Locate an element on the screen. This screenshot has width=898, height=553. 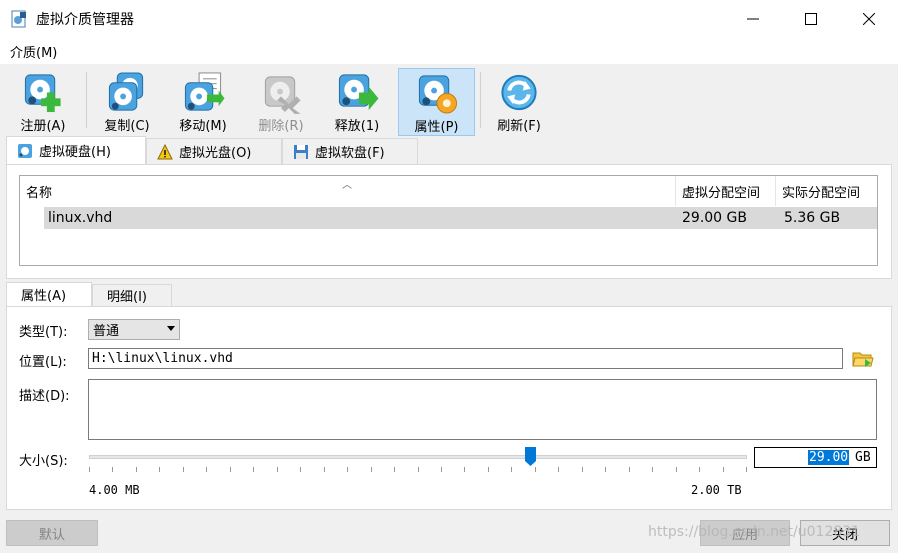
tab-hard-disks-label: 虚拟硬盘(H) is located at coordinates (75, 152).